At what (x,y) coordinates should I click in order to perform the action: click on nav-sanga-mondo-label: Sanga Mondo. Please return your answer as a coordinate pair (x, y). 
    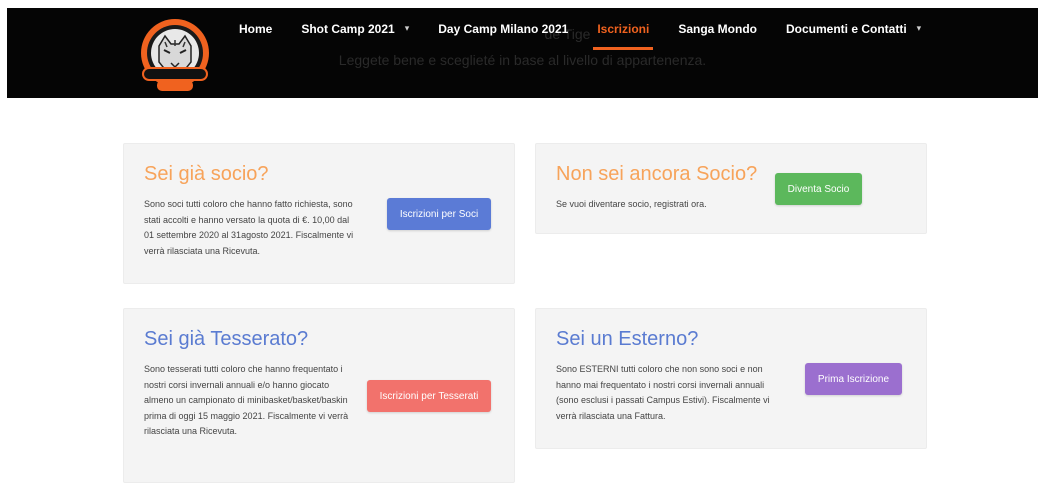
    Looking at the image, I should click on (717, 29).